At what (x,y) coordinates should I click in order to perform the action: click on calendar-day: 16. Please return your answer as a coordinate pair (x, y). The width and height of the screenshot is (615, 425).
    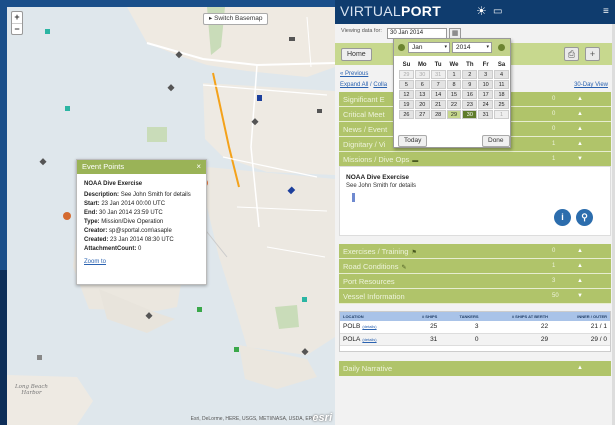
    Looking at the image, I should click on (470, 94).